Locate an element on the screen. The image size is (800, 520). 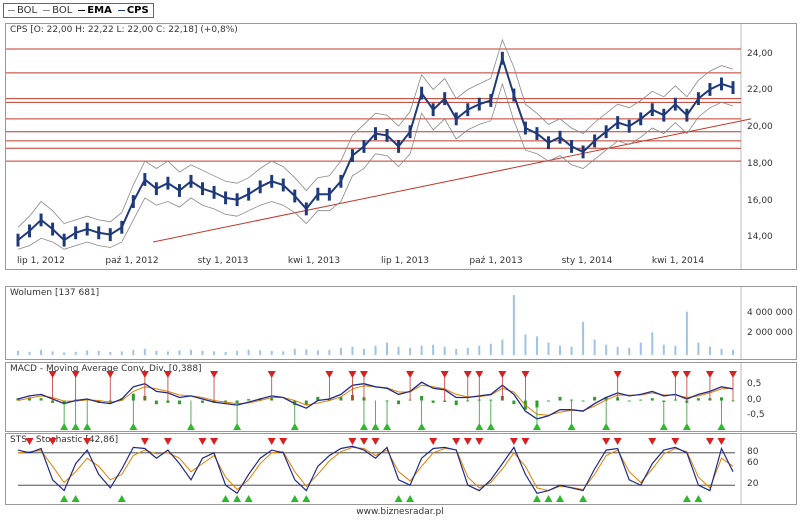
volume-panel: Wolumen [137 681] 2 000 000 4 000 000 is located at coordinates (401, 323).